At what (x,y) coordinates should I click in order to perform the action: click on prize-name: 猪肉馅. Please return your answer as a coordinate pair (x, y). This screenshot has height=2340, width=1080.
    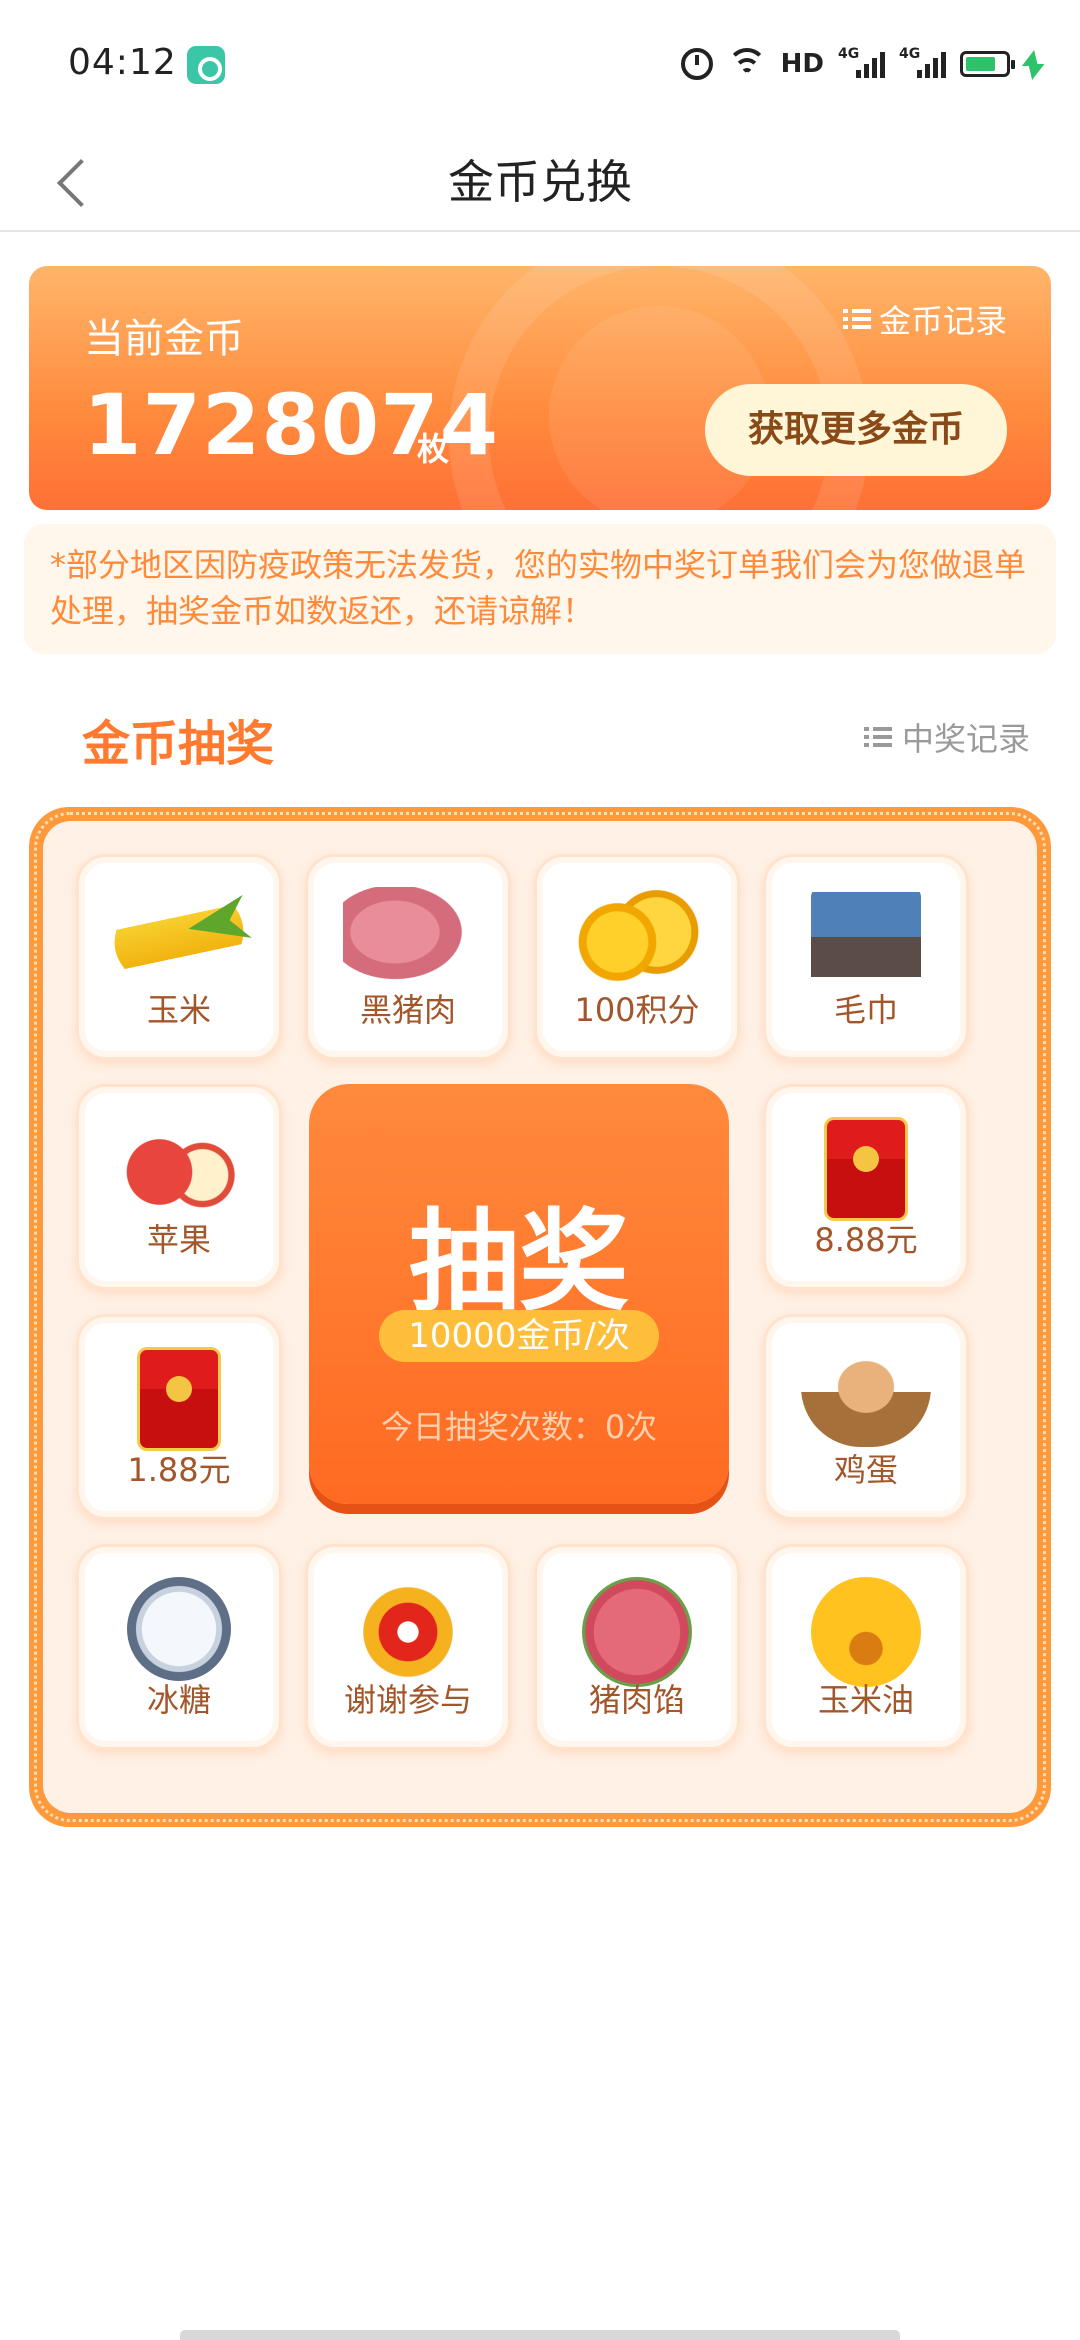
    Looking at the image, I should click on (636, 1700).